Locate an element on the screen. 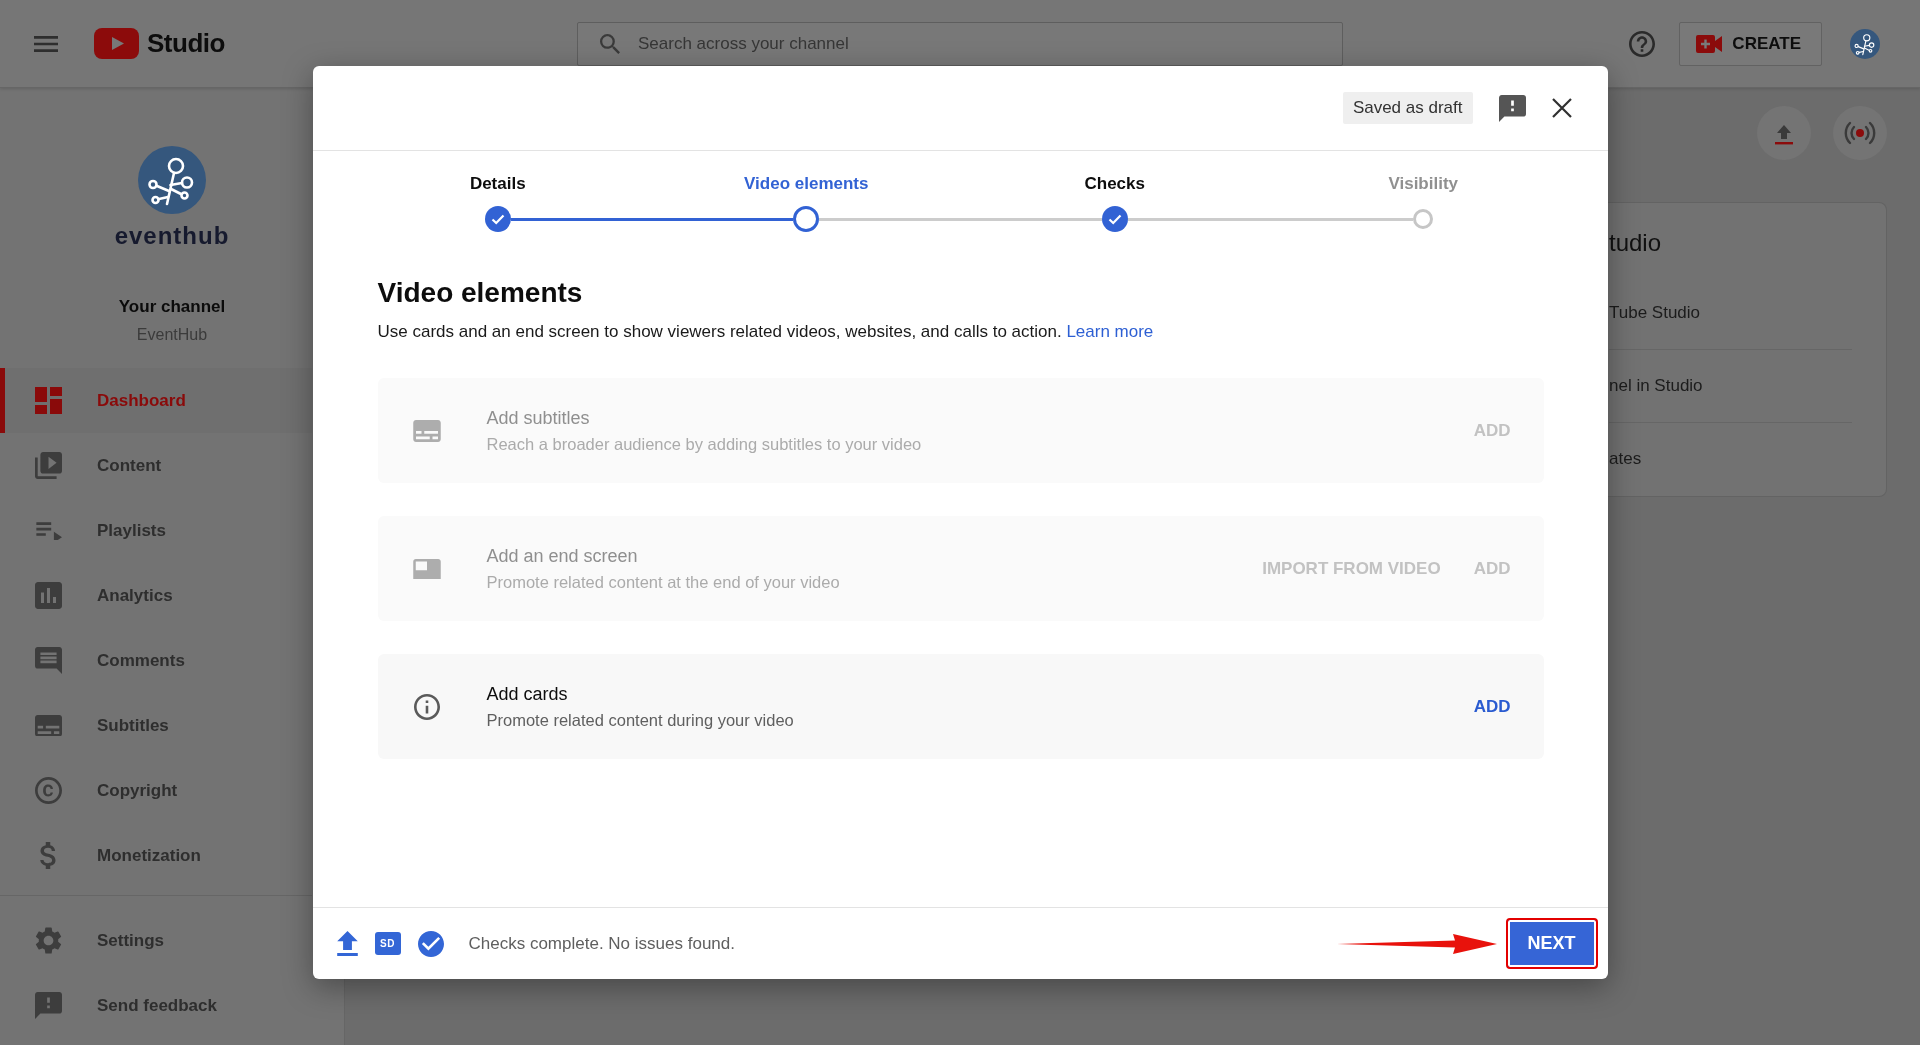  next-button: NEXT is located at coordinates (1551, 943).